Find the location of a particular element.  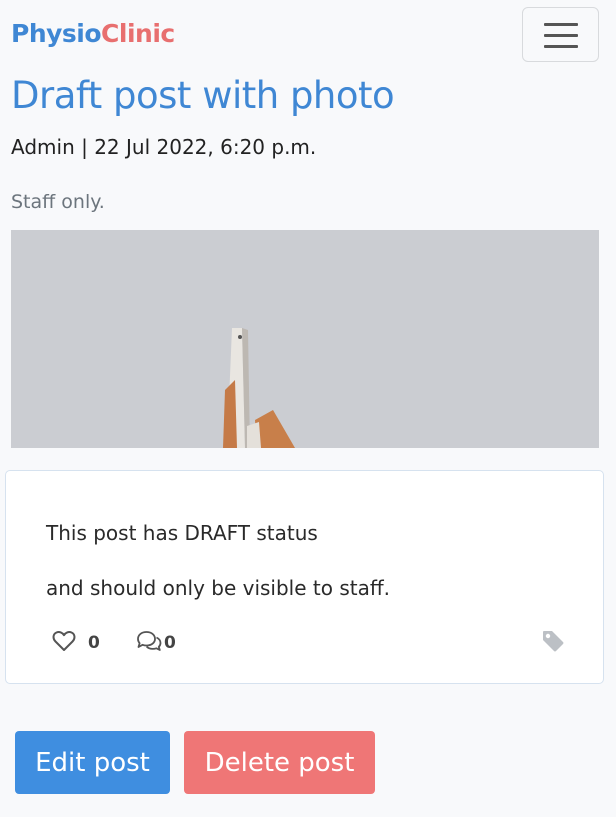

likes-count: 0 is located at coordinates (94, 643).